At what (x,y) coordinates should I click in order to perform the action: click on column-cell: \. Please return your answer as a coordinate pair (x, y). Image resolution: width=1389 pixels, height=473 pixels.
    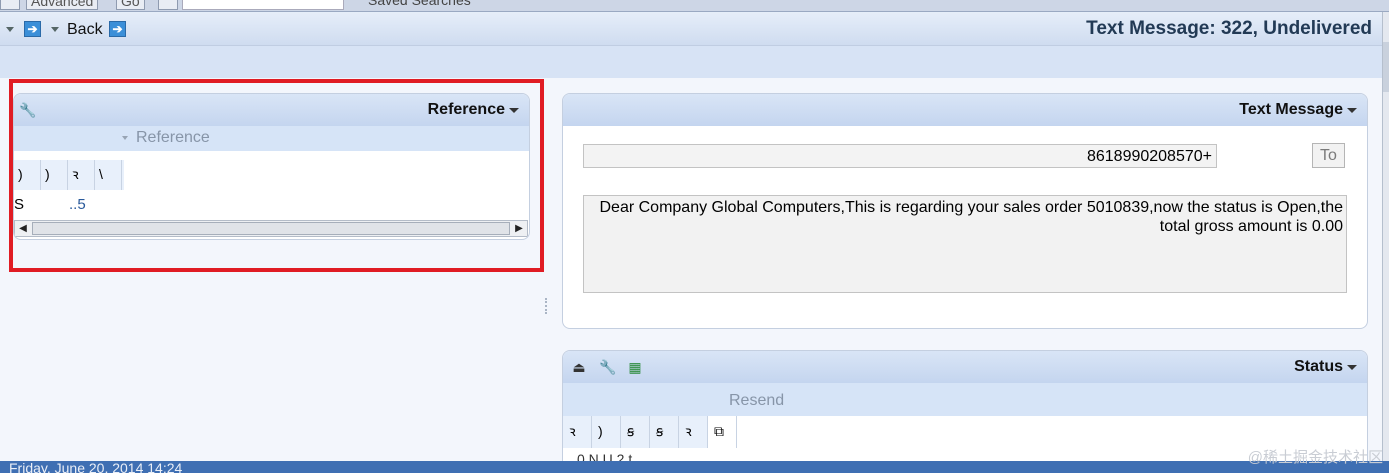
    Looking at the image, I should click on (108, 175).